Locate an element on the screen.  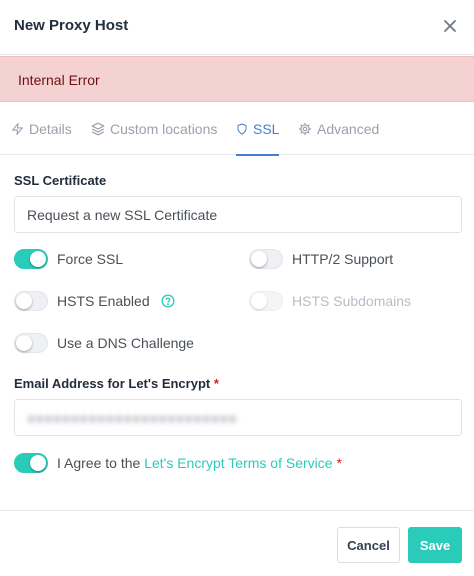
http2-toggle is located at coordinates (266, 259).